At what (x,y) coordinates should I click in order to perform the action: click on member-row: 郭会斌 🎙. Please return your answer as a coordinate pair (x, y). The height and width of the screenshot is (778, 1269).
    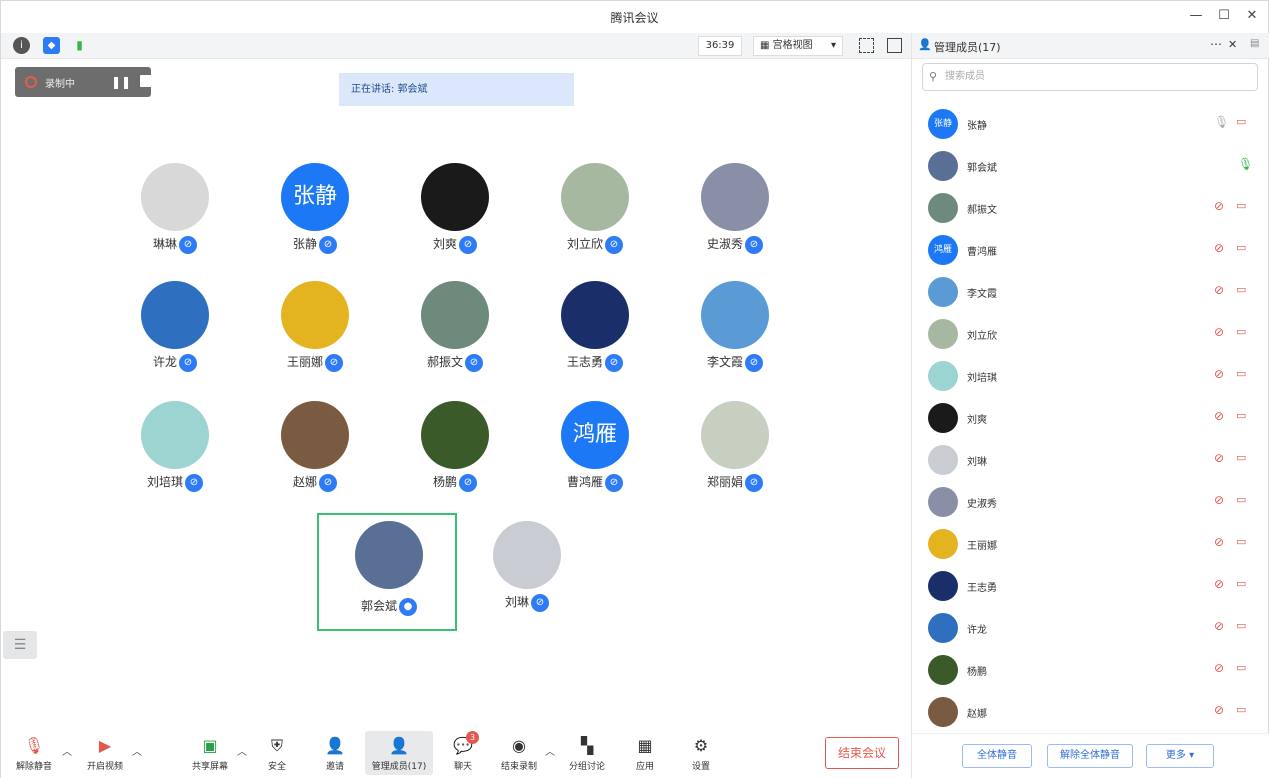
    Looking at the image, I should click on (1090, 166).